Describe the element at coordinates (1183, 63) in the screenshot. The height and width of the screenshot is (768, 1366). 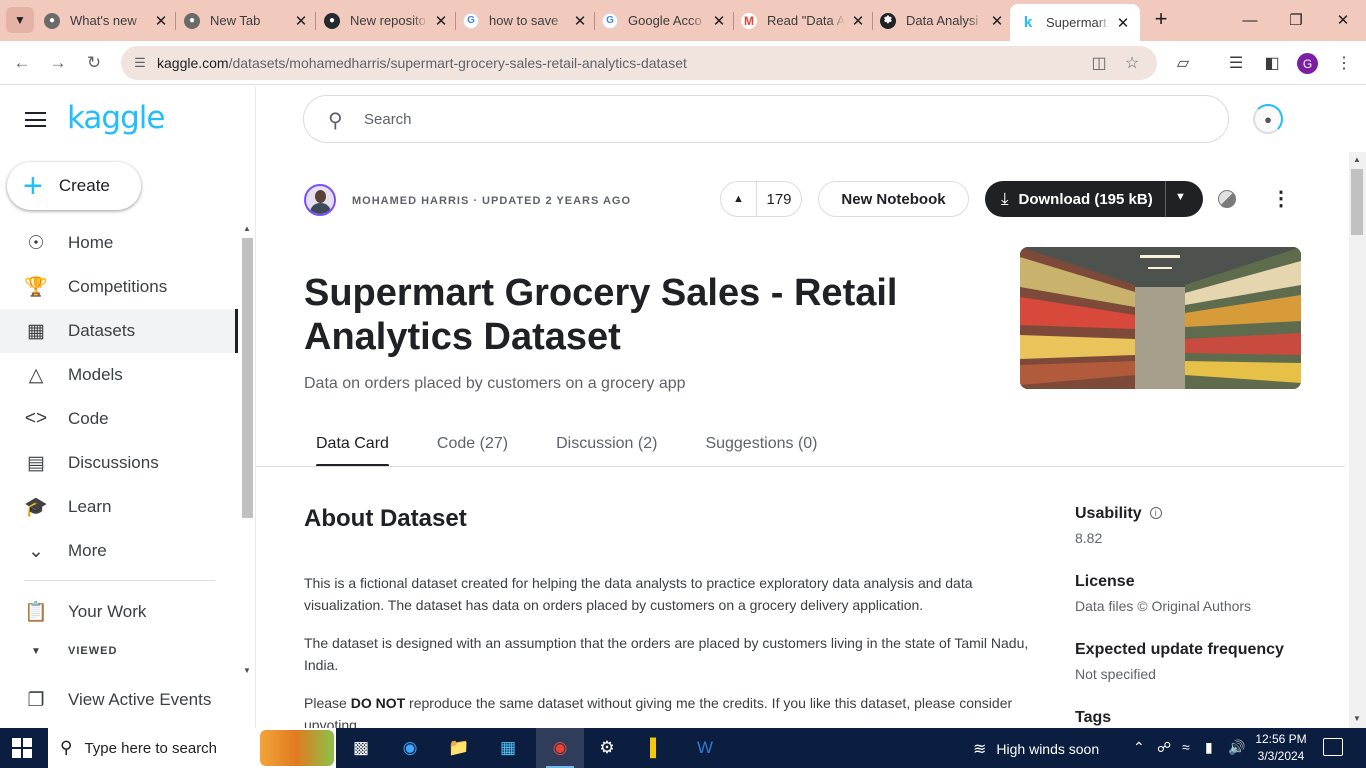
I see `extensions-icon: ▱` at that location.